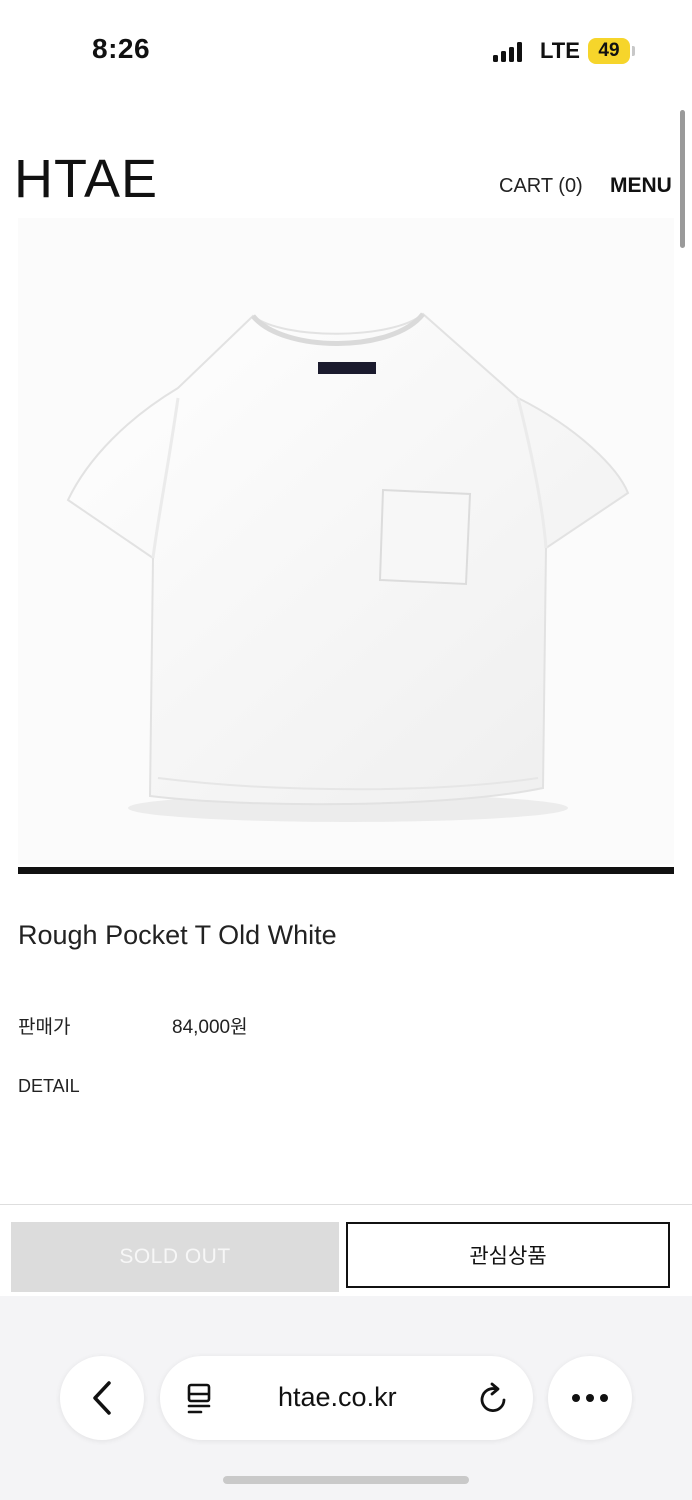 The height and width of the screenshot is (1500, 692). What do you see at coordinates (633, 51) in the screenshot?
I see `battery-tip` at bounding box center [633, 51].